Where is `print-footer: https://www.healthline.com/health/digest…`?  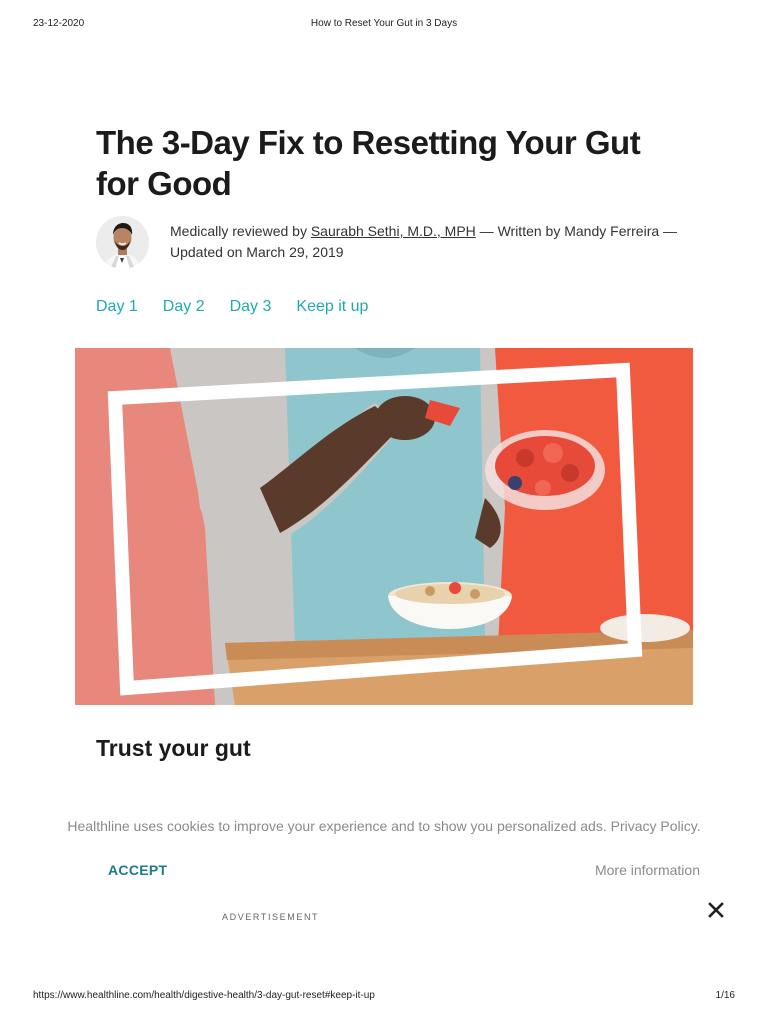 print-footer: https://www.healthline.com/health/digest… is located at coordinates (384, 997).